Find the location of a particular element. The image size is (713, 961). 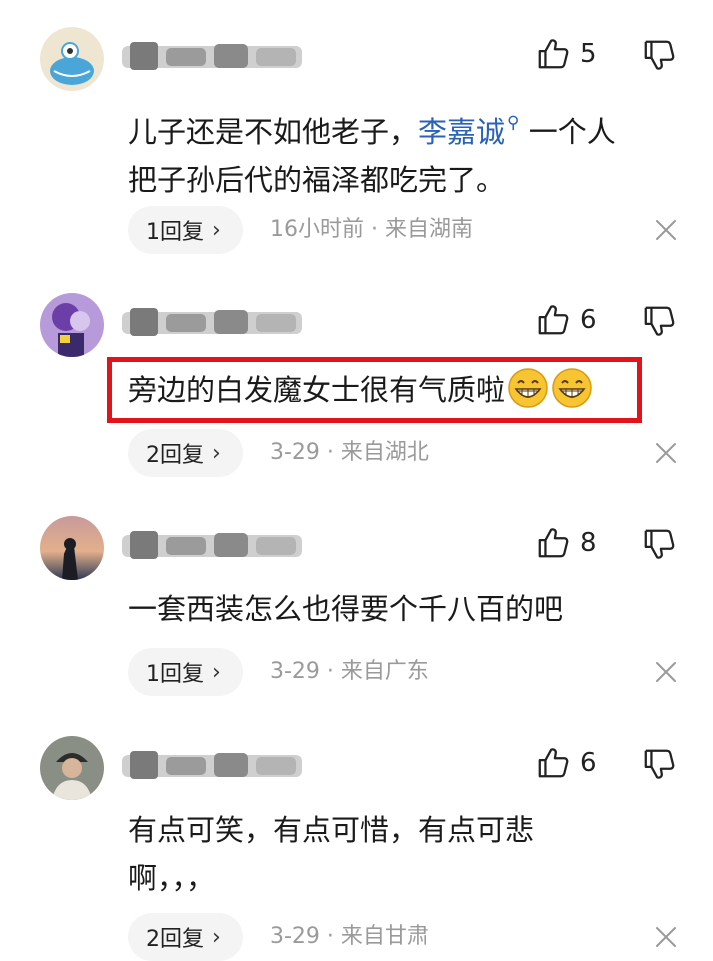

comment-text-line: 有点可笑，有点可惜，有点可悲 is located at coordinates (331, 830).